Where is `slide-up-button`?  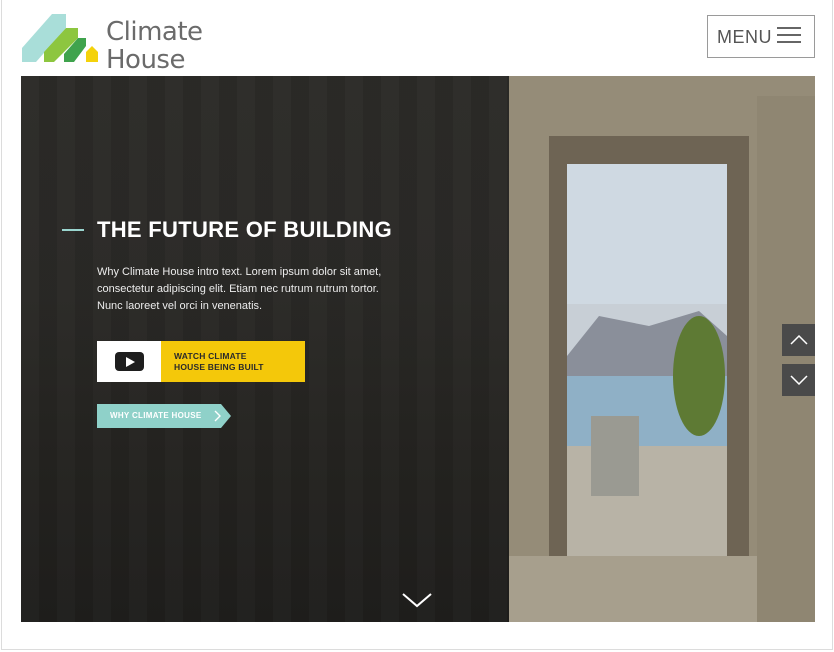
slide-up-button is located at coordinates (798, 340).